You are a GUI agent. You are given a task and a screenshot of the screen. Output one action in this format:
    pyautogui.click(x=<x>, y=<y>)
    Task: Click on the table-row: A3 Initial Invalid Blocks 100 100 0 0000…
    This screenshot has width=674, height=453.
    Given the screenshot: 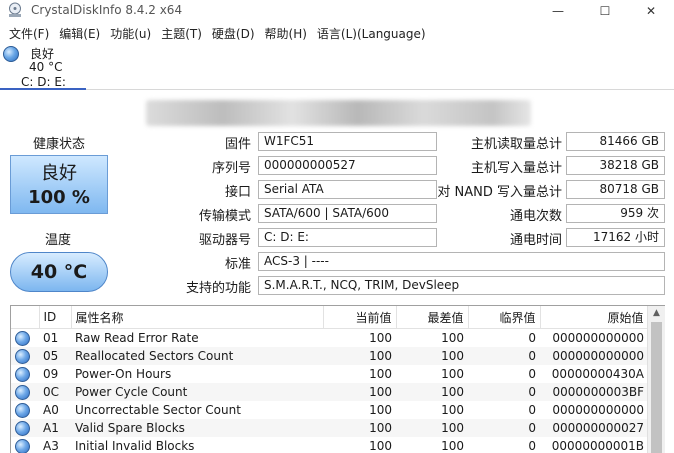 What is the action you would take?
    pyautogui.click(x=329, y=445)
    